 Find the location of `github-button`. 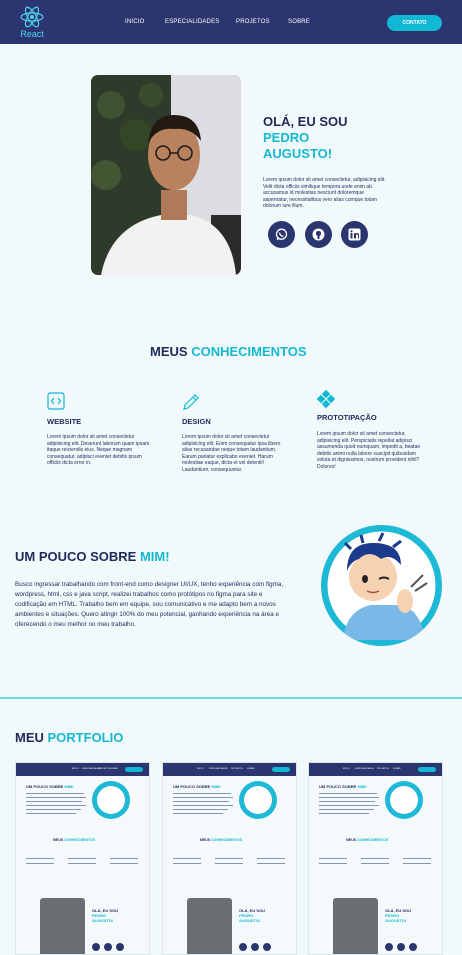

github-button is located at coordinates (318, 234).